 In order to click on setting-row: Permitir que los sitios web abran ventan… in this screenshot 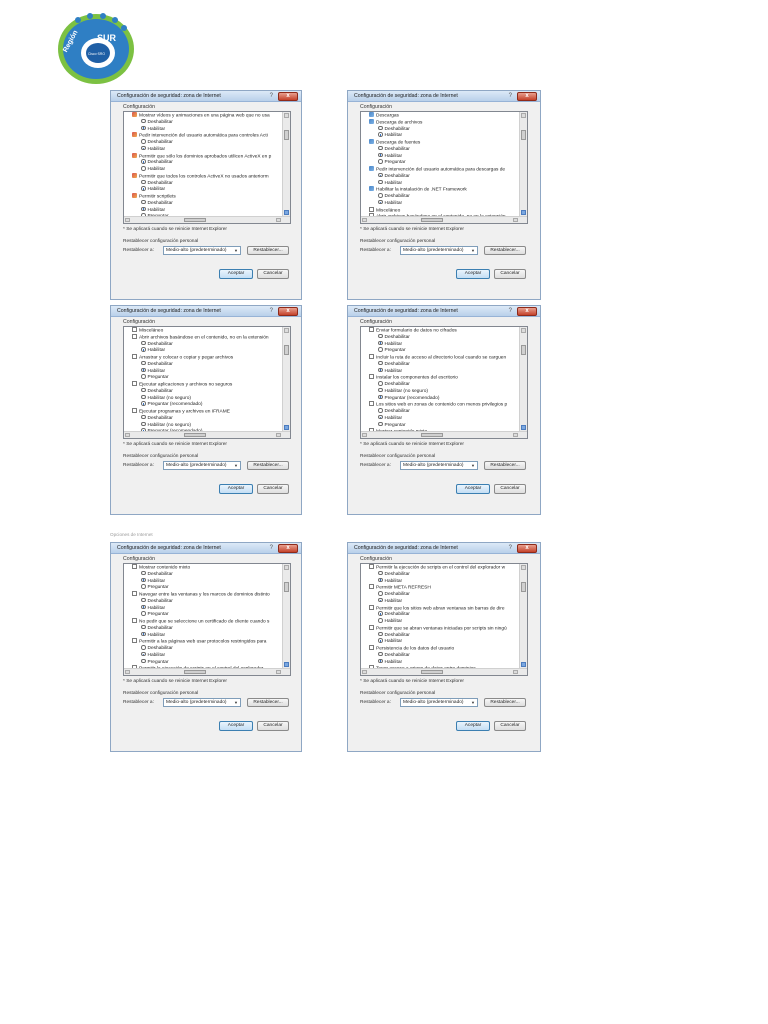, I will do `click(440, 608)`.